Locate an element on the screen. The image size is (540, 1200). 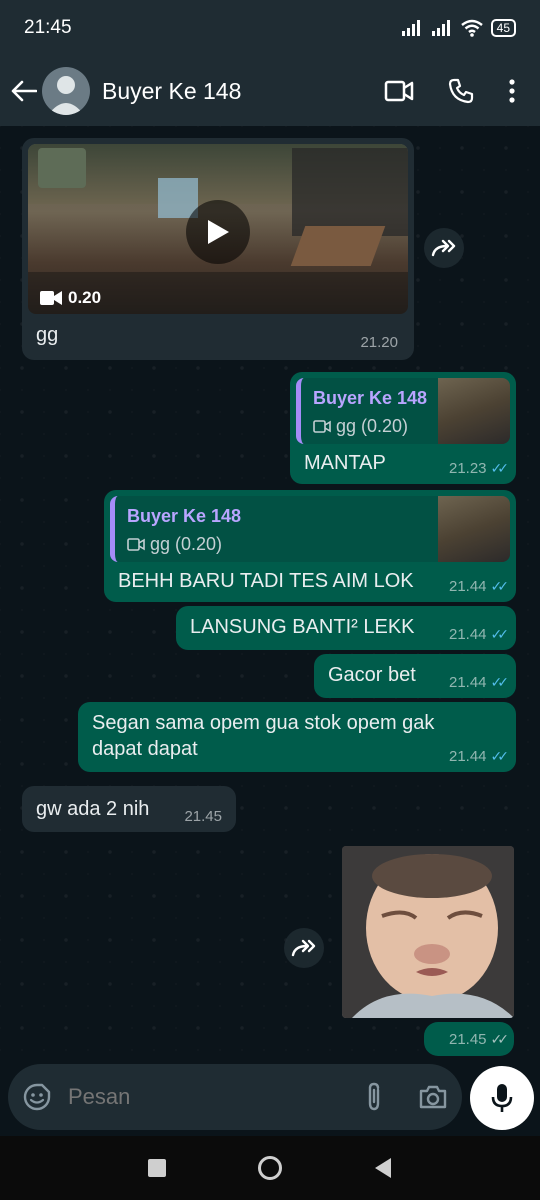
message-text: gw ada 2 nih is located at coordinates (93, 809).